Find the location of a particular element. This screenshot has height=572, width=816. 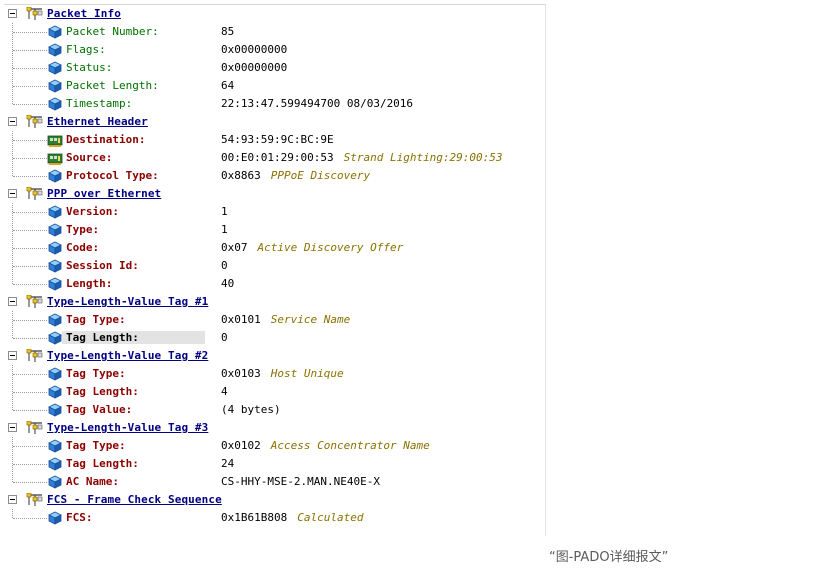

field-value: 0x00000000 is located at coordinates (254, 67).